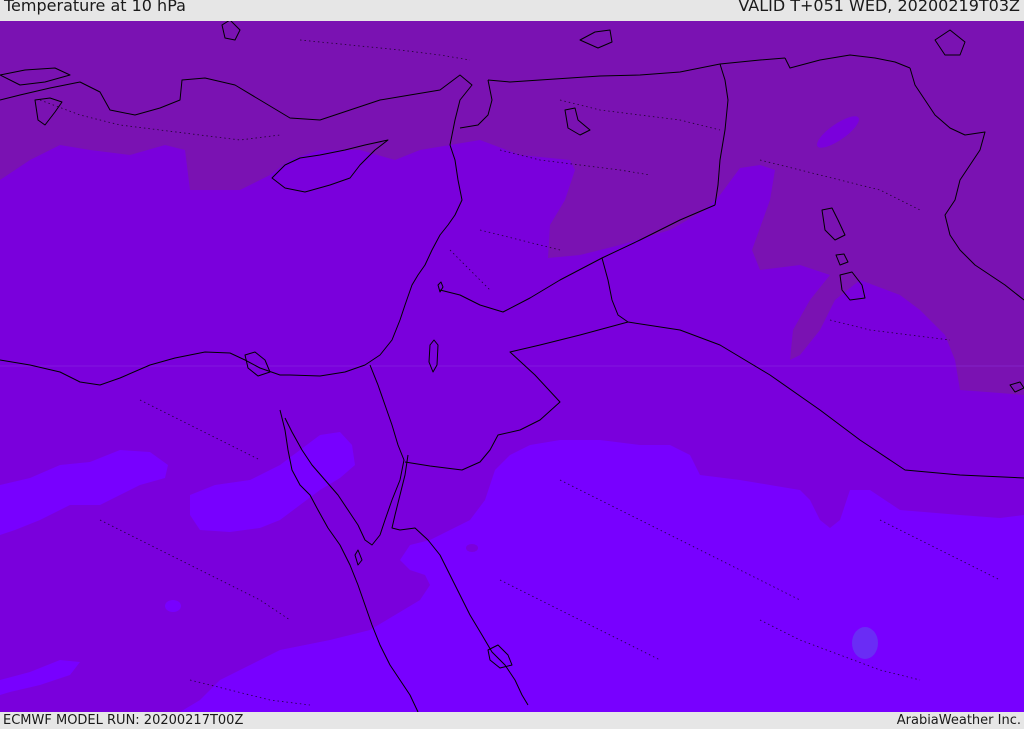 This screenshot has width=1024, height=729. Describe the element at coordinates (879, 7) in the screenshot. I see `valid-time-label: VALID T+051 WED, 20200219T03Z` at that location.